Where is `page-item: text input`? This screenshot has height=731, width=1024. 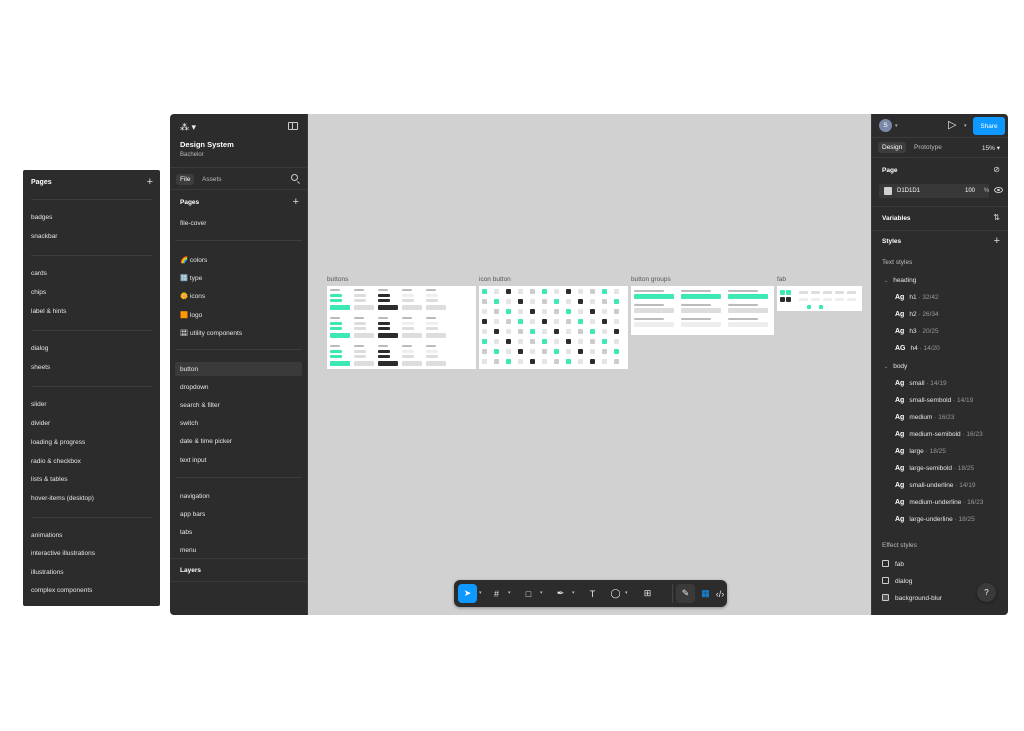
page-item: text input is located at coordinates (193, 460).